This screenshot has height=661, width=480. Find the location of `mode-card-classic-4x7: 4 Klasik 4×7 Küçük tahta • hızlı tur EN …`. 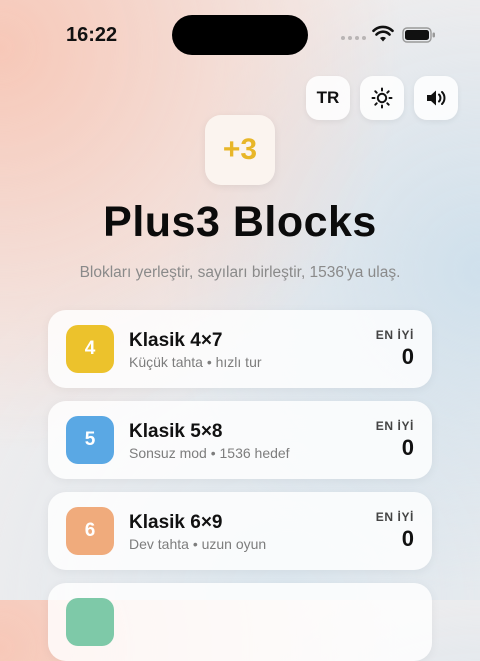

mode-card-classic-4x7: 4 Klasik 4×7 Küçük tahta • hızlı tur EN … is located at coordinates (240, 349).